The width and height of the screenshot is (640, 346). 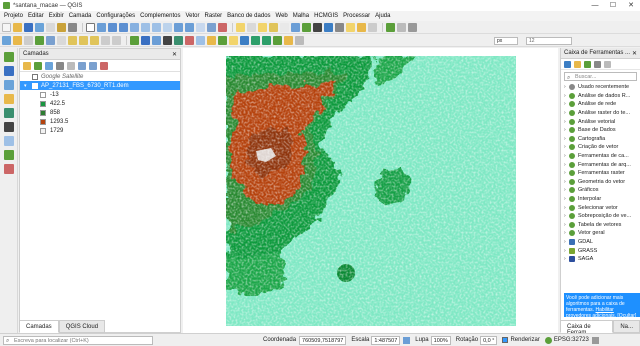 What do you see at coordinates (600, 182) in the screenshot?
I see `toolbox-item: › Geometria do vetor` at bounding box center [600, 182].